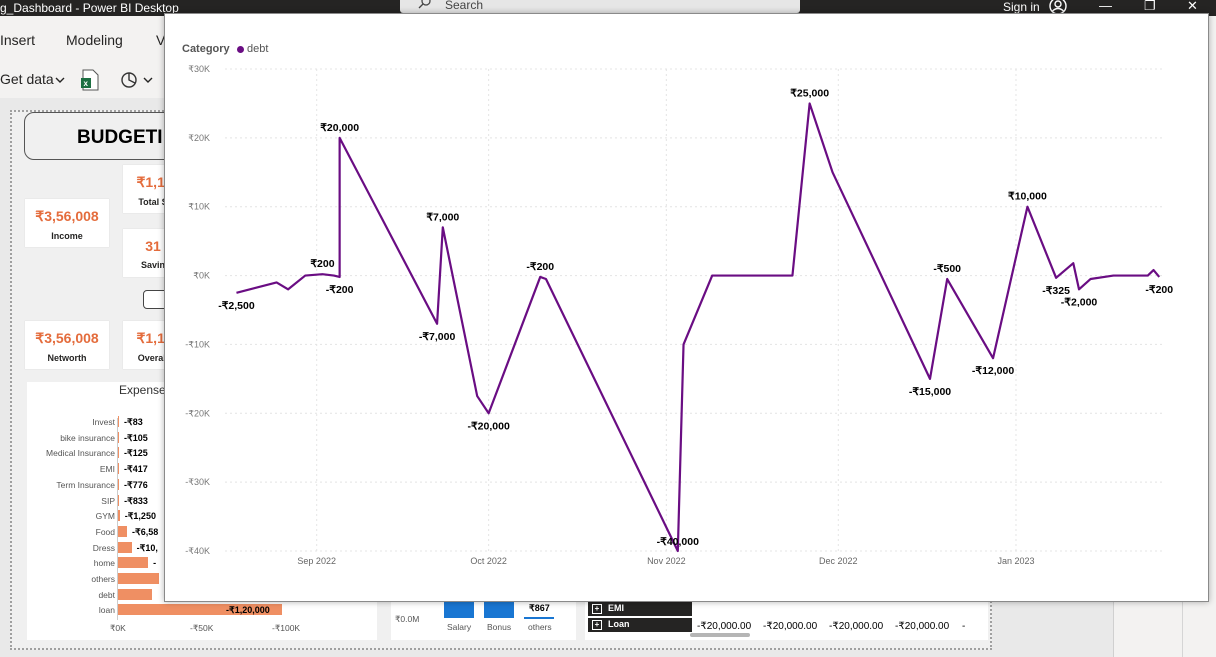 This screenshot has height=657, width=1216. What do you see at coordinates (106, 610) in the screenshot?
I see `category-label: loan` at bounding box center [106, 610].